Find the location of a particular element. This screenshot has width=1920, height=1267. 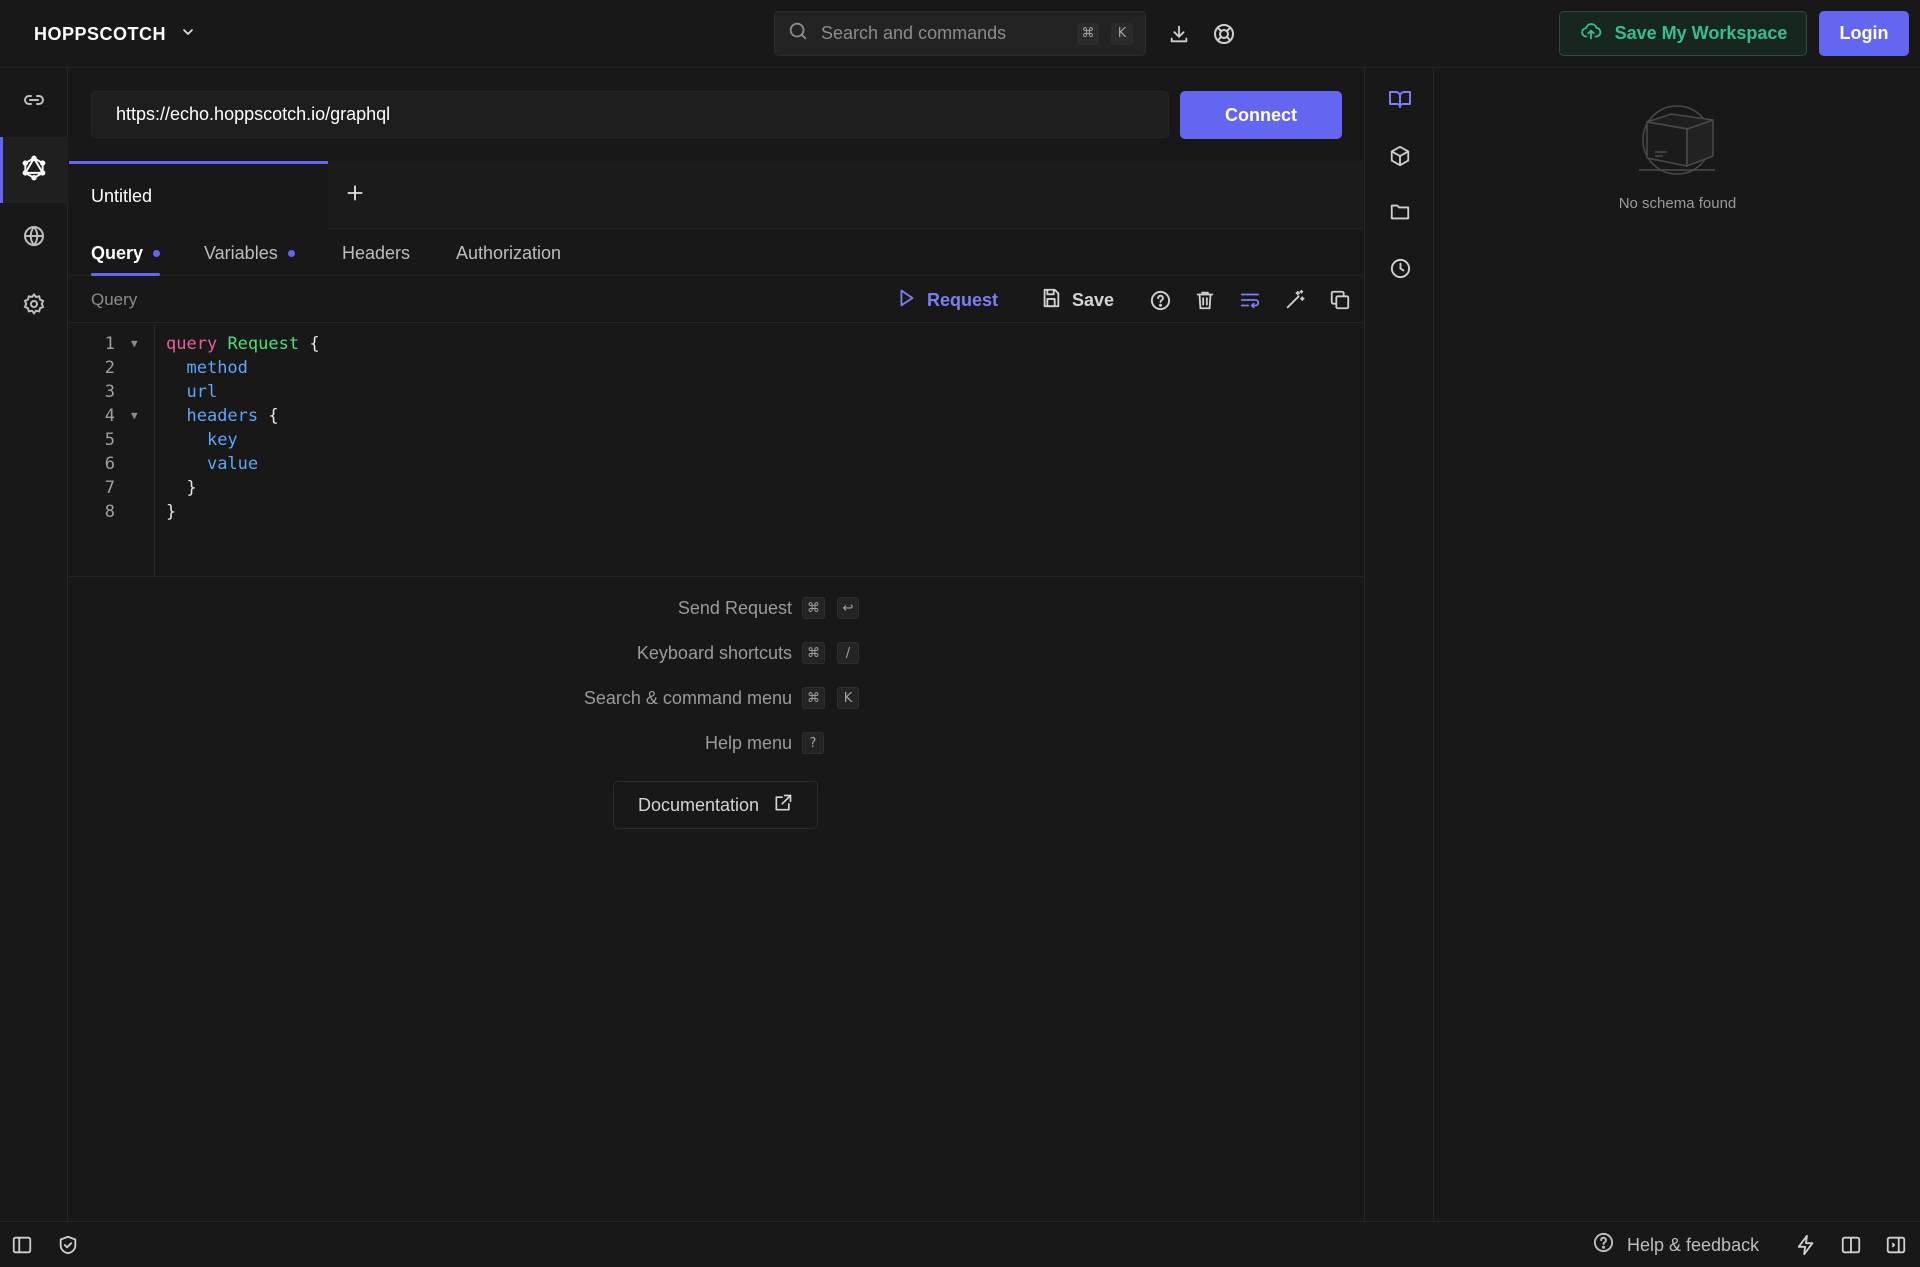

lightning-icon is located at coordinates (1806, 1245).